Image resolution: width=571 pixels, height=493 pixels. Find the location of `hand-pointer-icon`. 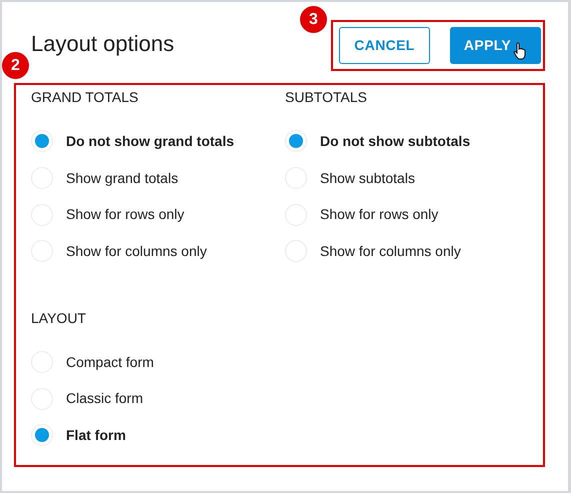

hand-pointer-icon is located at coordinates (520, 51).